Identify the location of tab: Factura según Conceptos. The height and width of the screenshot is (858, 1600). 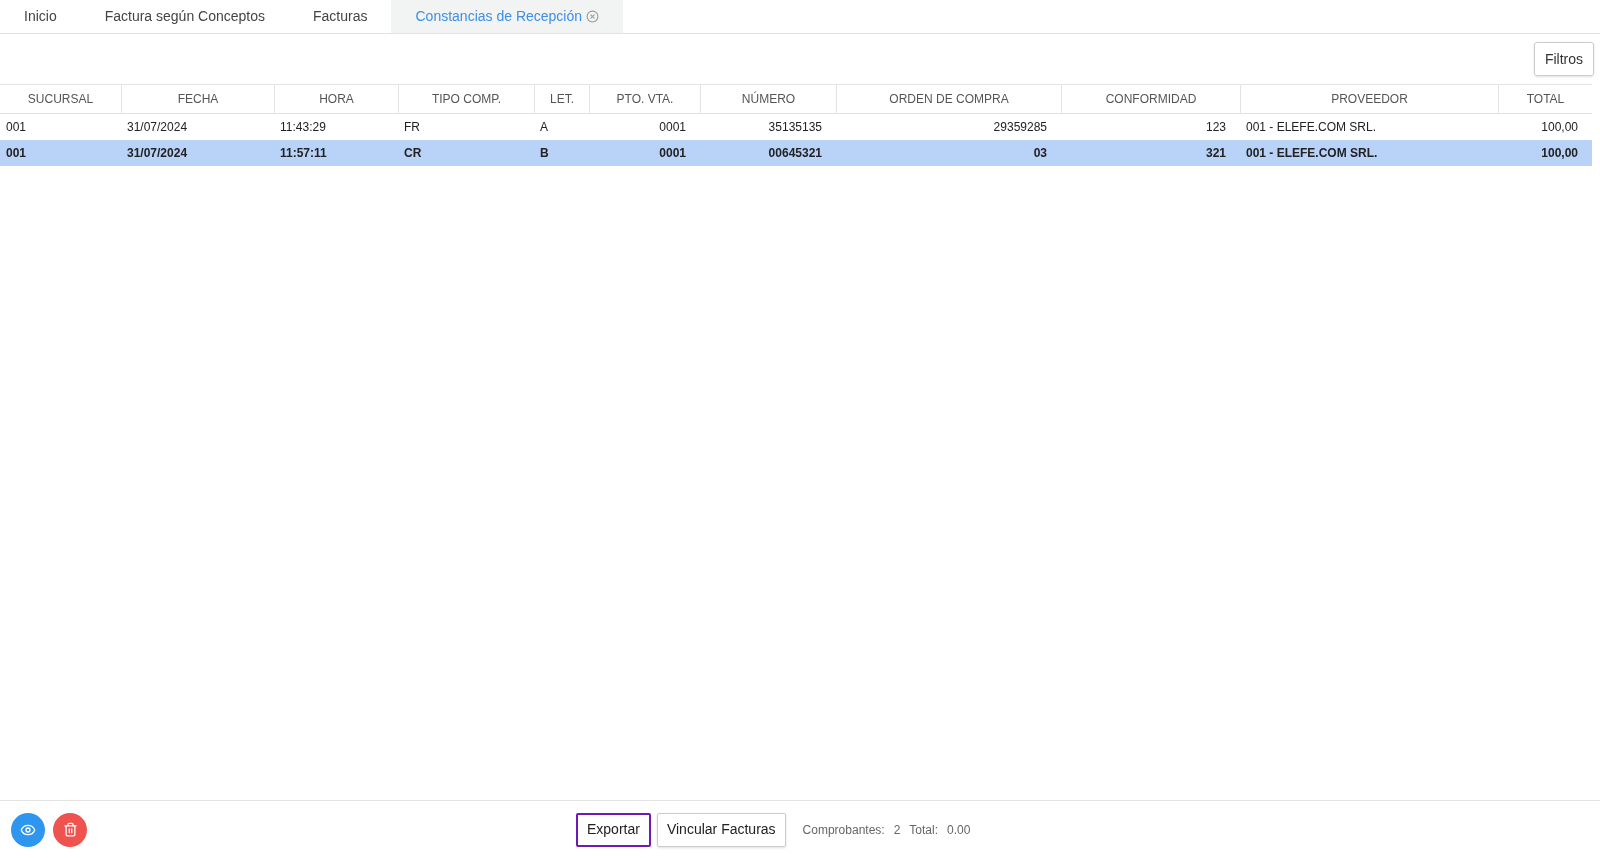
(184, 16).